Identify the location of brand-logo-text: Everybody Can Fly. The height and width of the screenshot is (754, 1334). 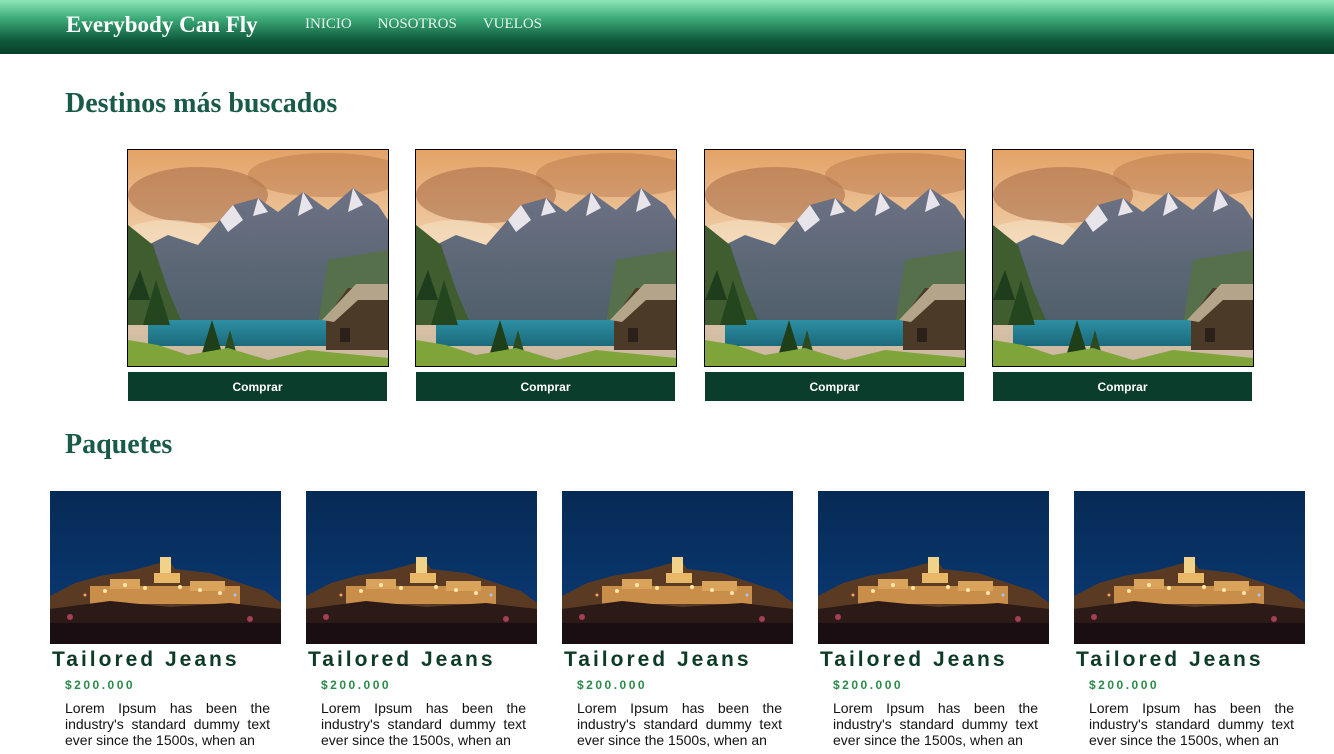
(162, 25).